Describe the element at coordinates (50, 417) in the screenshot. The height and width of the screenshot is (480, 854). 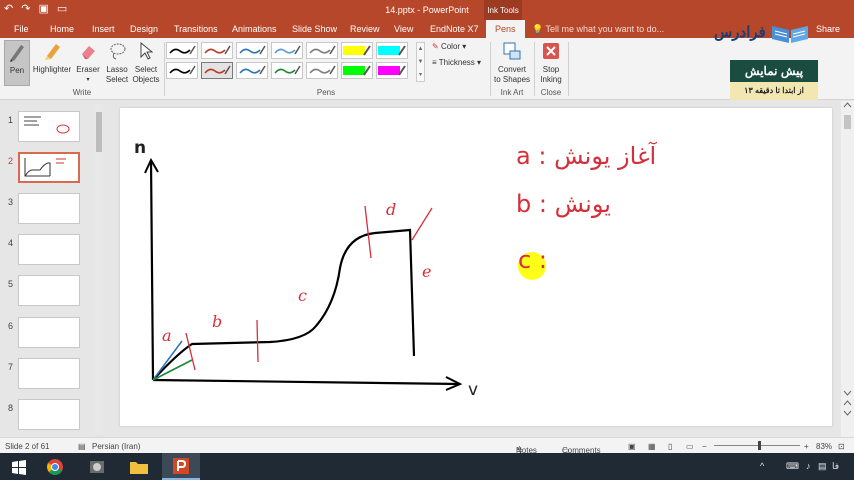
I see `slide-thumbnail-8: 8` at that location.